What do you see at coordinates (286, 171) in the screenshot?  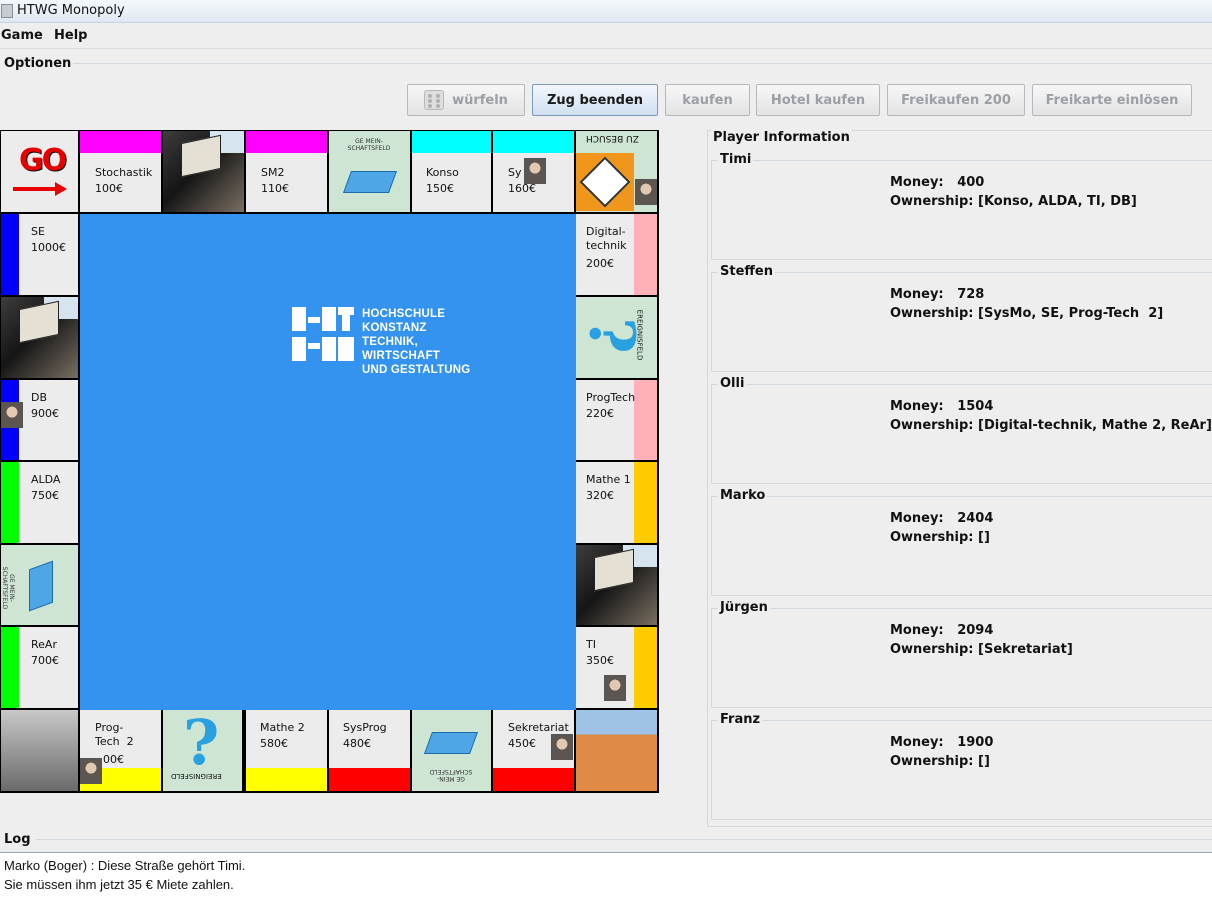 I see `field-sm2: SM2 110€` at bounding box center [286, 171].